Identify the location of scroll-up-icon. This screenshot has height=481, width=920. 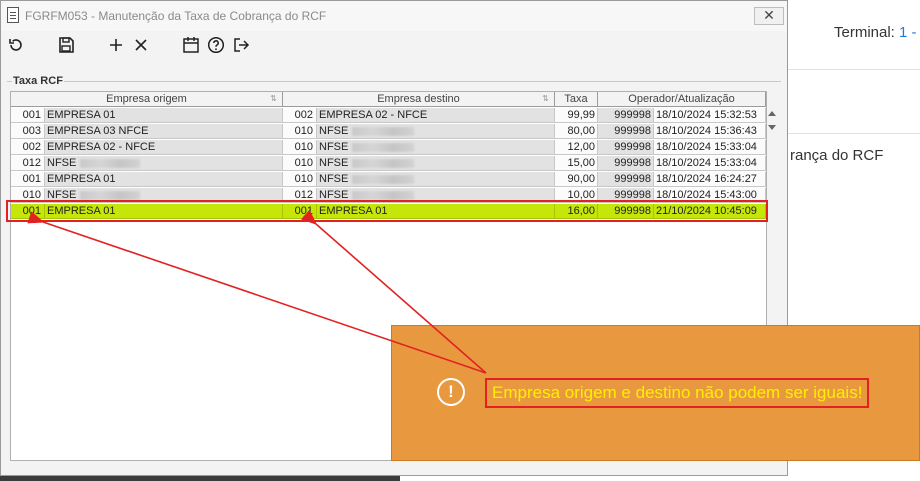
(772, 113).